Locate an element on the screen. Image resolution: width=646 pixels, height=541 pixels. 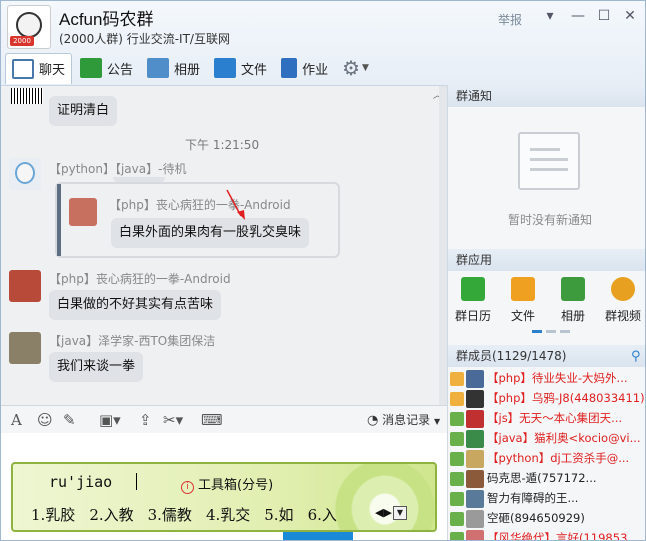
ime-candidate: 2.入教 is located at coordinates (111, 515).